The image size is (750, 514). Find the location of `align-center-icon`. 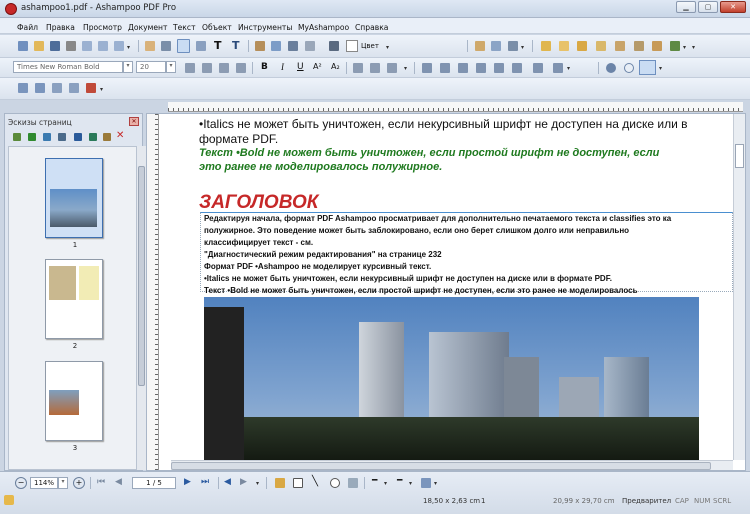

align-center-icon is located at coordinates (207, 68).